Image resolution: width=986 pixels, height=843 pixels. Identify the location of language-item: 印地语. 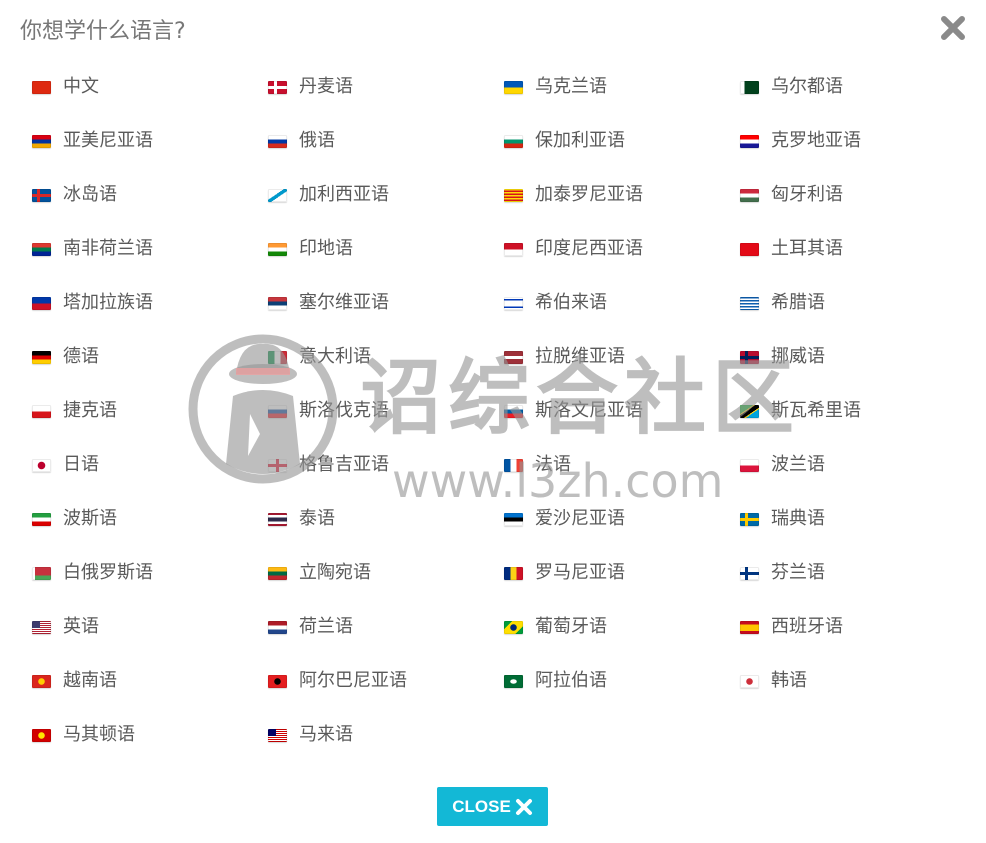
(386, 249).